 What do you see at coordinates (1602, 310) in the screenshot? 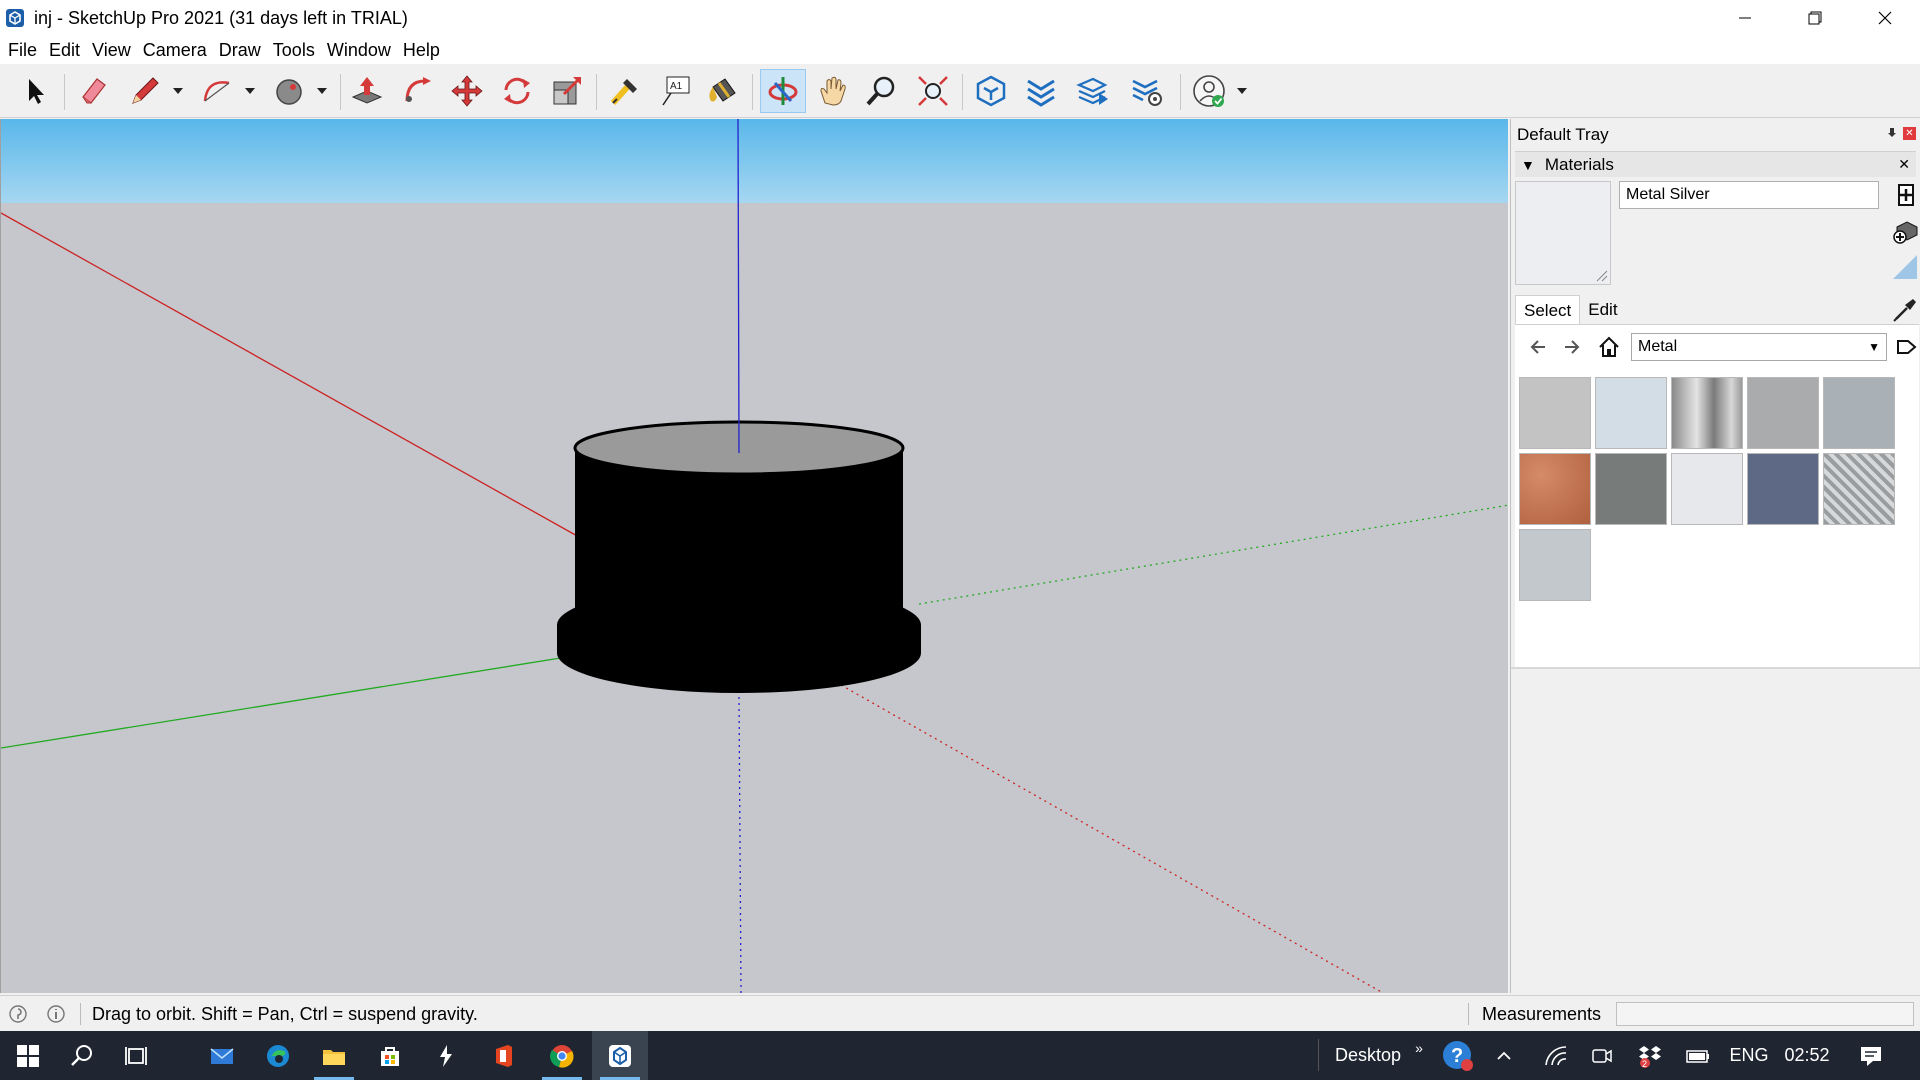
I see `tab-edit: Edit` at bounding box center [1602, 310].